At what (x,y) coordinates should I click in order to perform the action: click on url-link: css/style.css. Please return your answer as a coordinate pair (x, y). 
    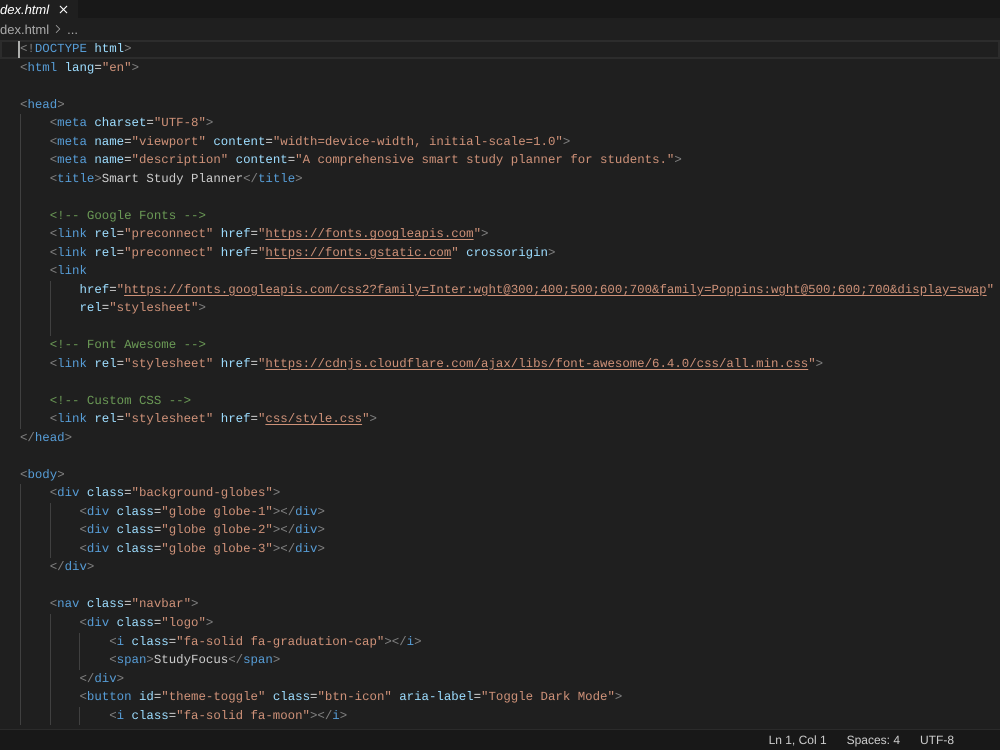
    Looking at the image, I should click on (313, 419).